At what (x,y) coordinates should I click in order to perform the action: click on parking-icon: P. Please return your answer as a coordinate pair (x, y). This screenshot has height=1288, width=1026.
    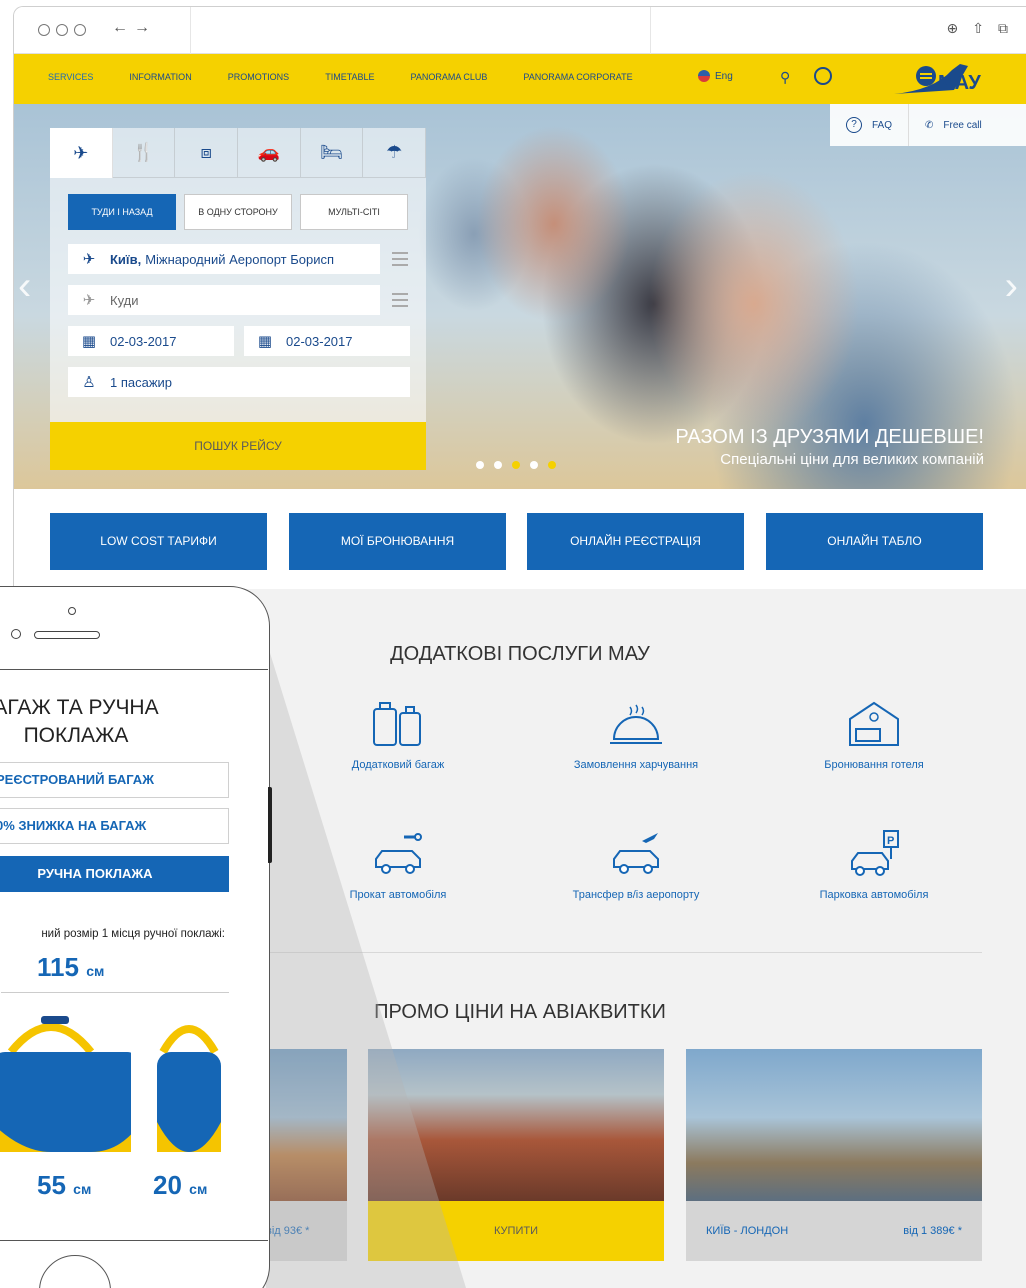
    Looking at the image, I should click on (874, 849).